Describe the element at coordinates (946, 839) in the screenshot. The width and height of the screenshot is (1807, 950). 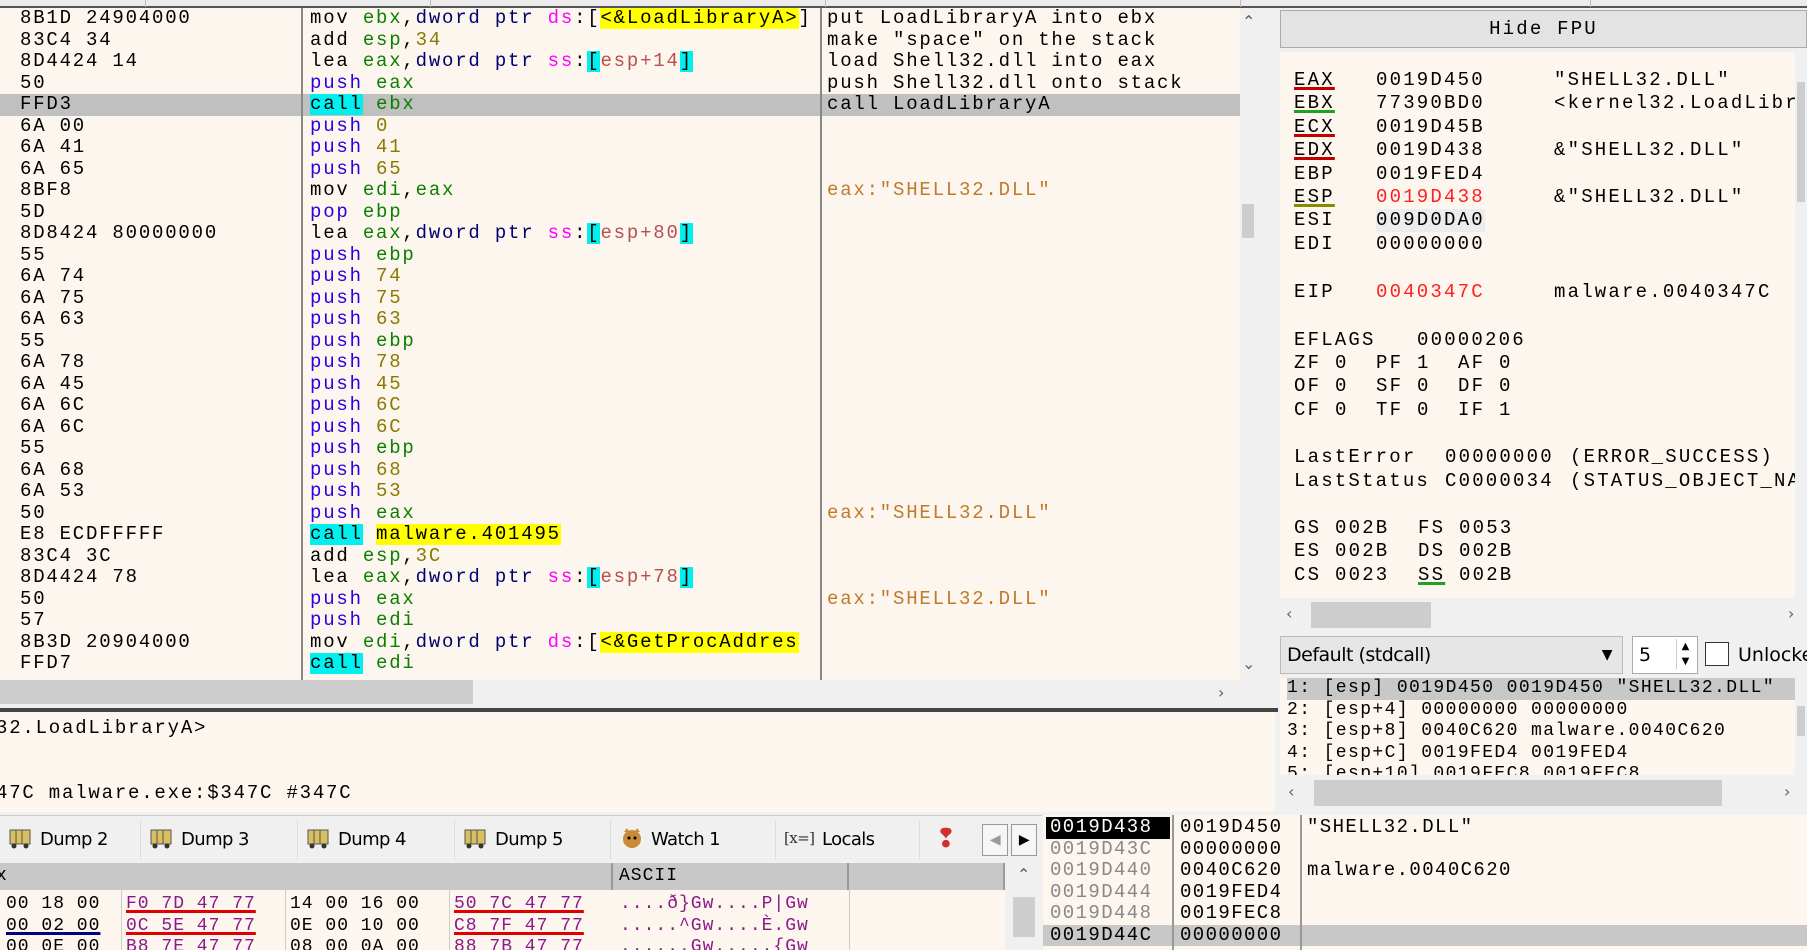
I see `candy-cane-icon: ❢` at that location.